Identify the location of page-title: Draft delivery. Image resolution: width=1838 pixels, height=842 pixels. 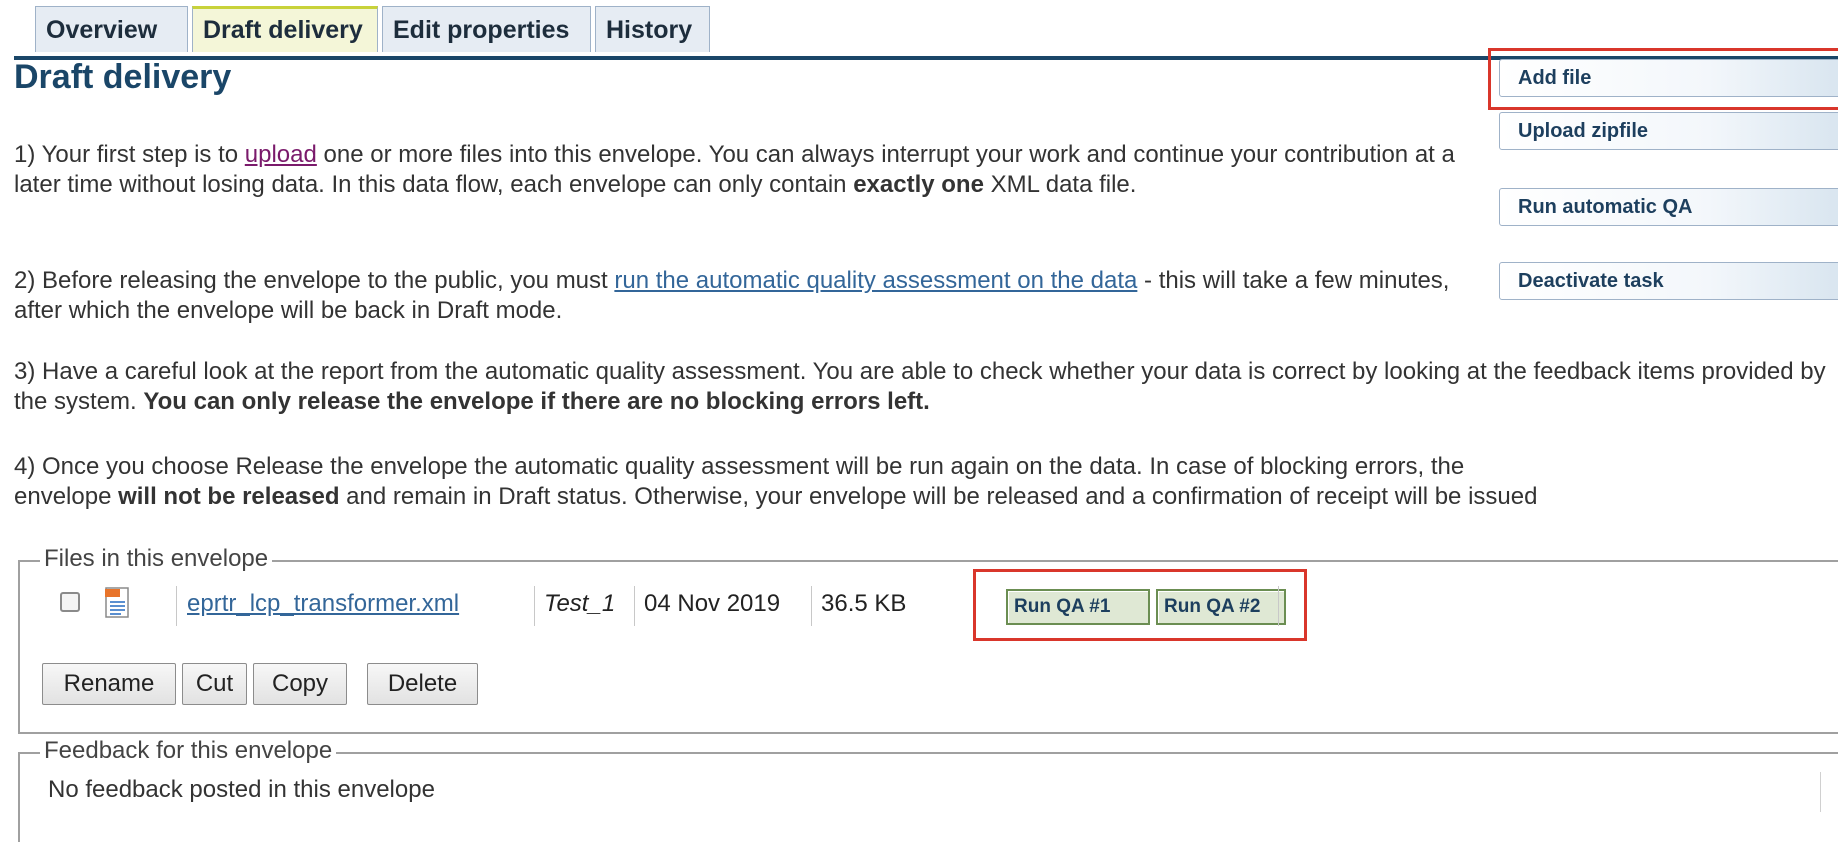
(123, 77).